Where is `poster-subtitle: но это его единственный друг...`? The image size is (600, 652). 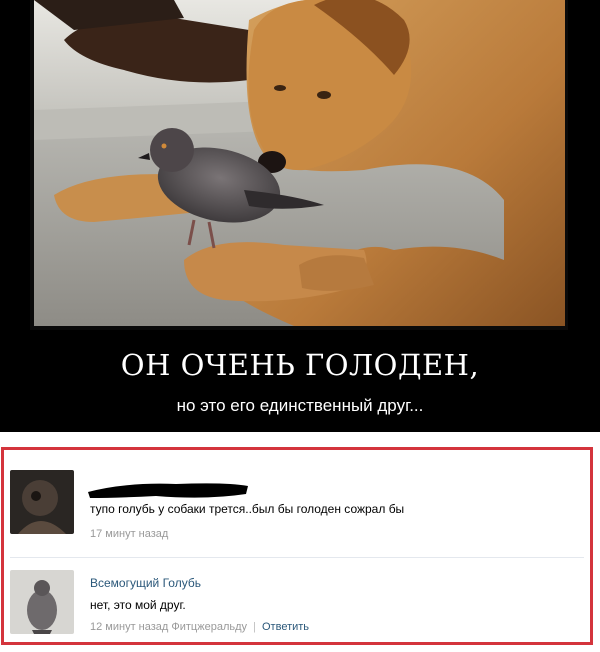
poster-subtitle: но это его единственный друг... is located at coordinates (300, 405).